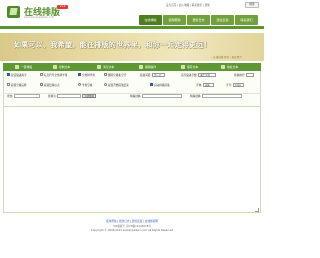 The width and height of the screenshot is (320, 258). I want to click on special-replace-group: 特殊替换:, so click(156, 96).